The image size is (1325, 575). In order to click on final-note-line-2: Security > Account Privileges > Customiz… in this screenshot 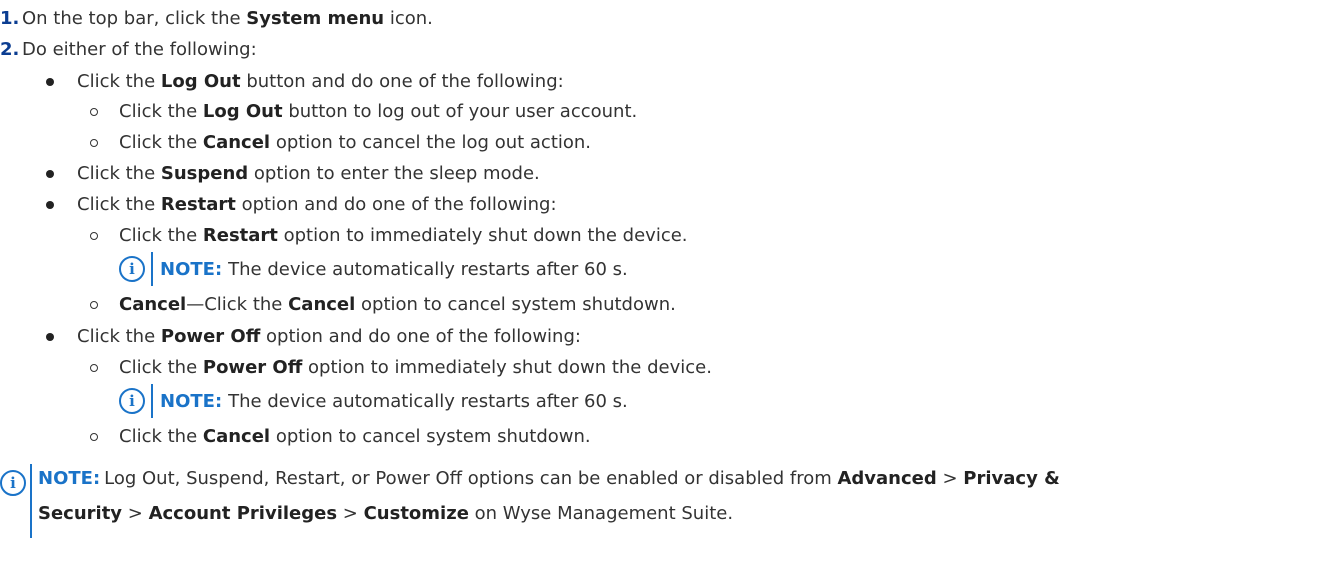, I will do `click(386, 513)`.